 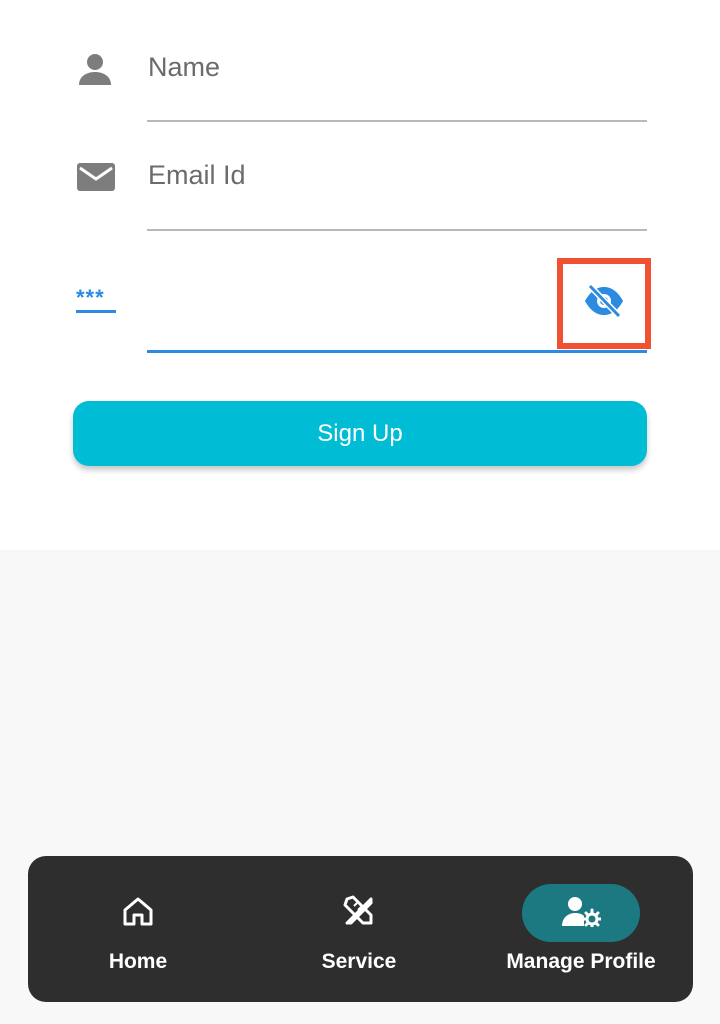 I want to click on password-underline, so click(x=397, y=351).